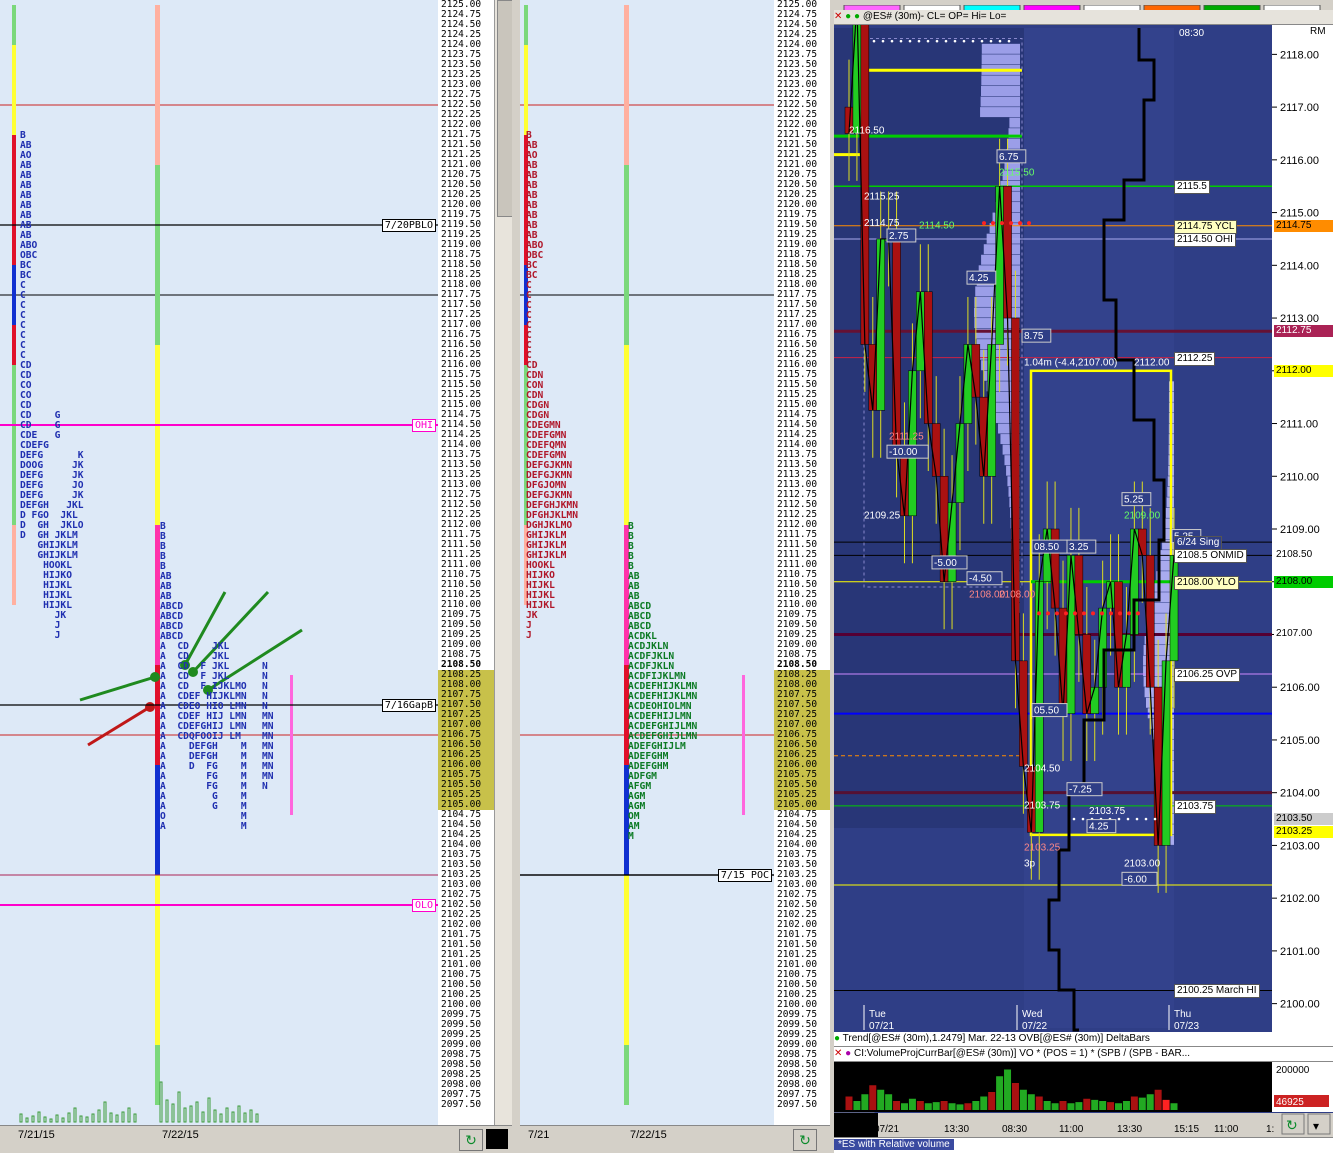 The width and height of the screenshot is (1333, 1153). I want to click on date-label-top: Tue, so click(877, 1014).